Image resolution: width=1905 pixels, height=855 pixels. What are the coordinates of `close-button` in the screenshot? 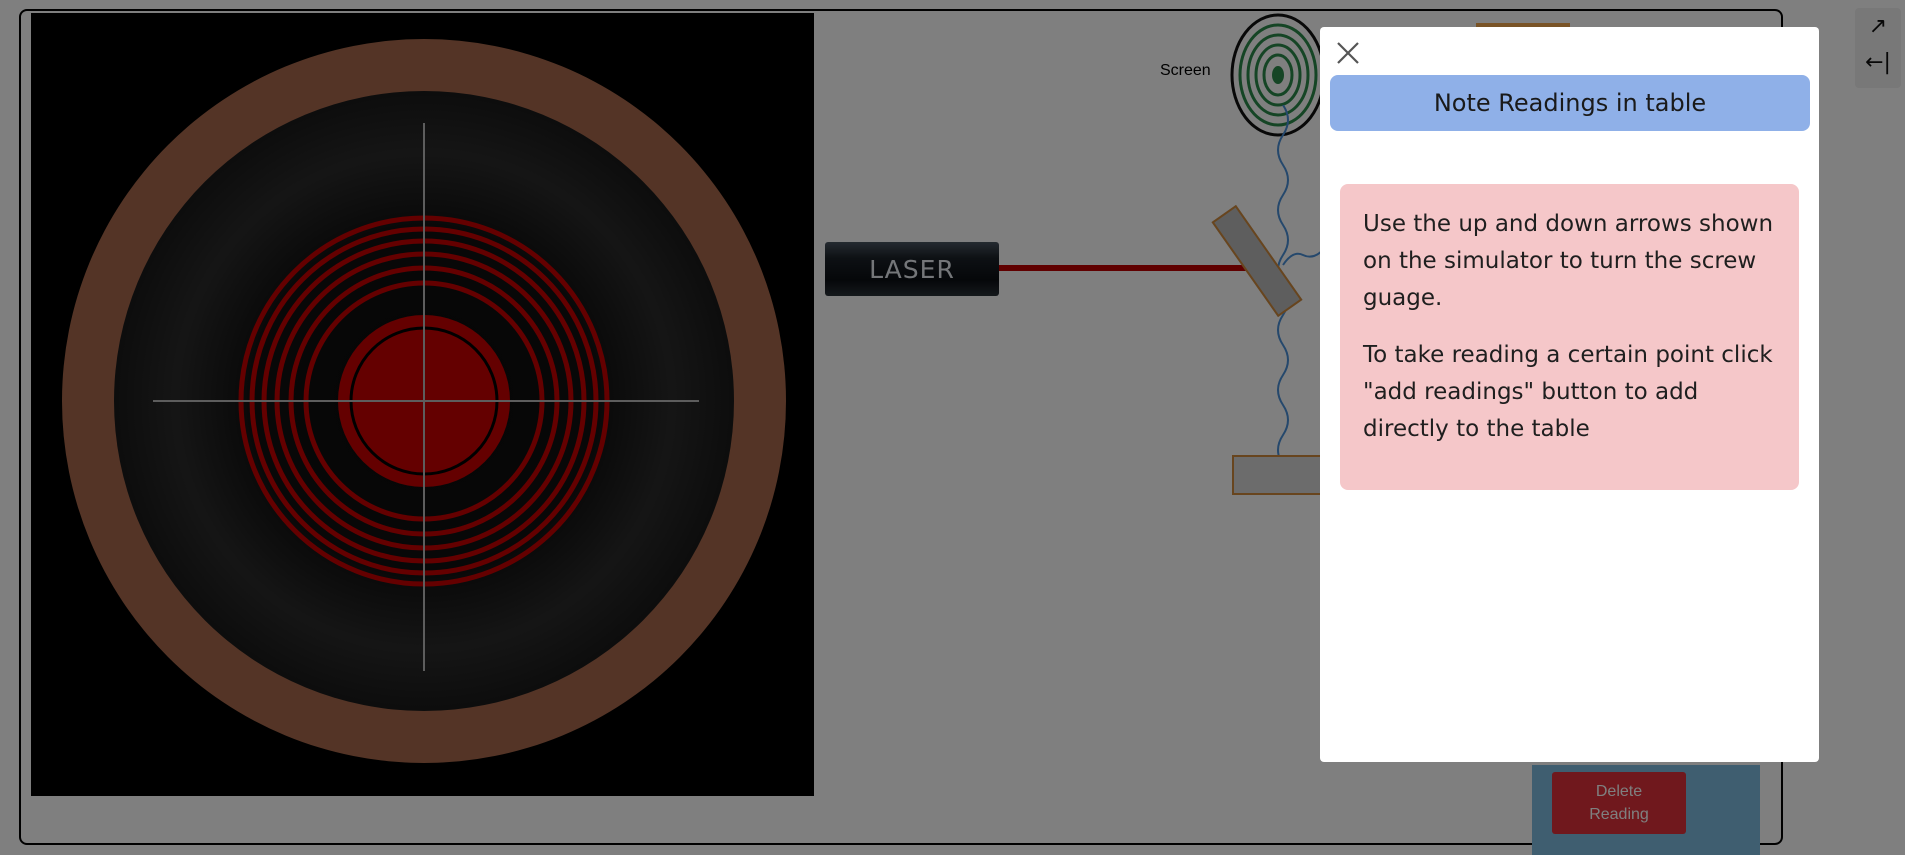 It's located at (1348, 53).